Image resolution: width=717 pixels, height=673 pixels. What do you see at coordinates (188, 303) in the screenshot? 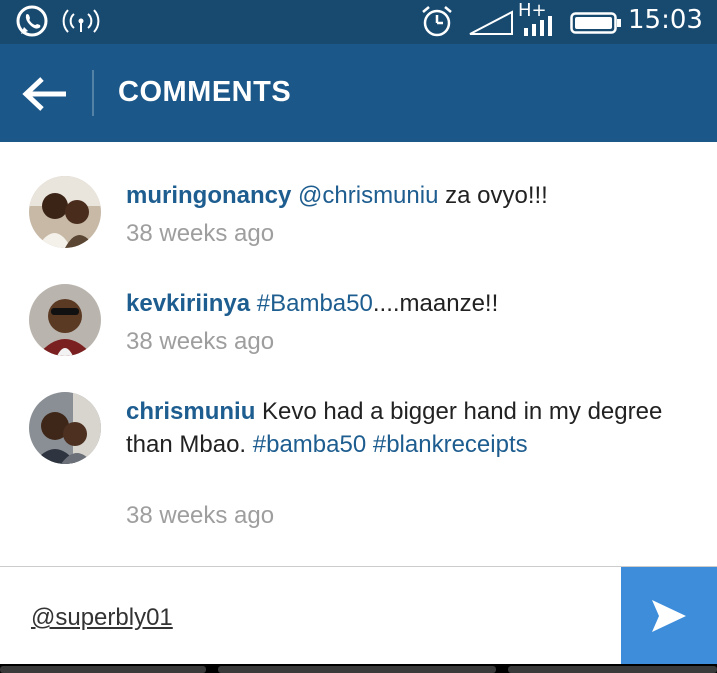
I see `comment-username: kevkiriinya` at bounding box center [188, 303].